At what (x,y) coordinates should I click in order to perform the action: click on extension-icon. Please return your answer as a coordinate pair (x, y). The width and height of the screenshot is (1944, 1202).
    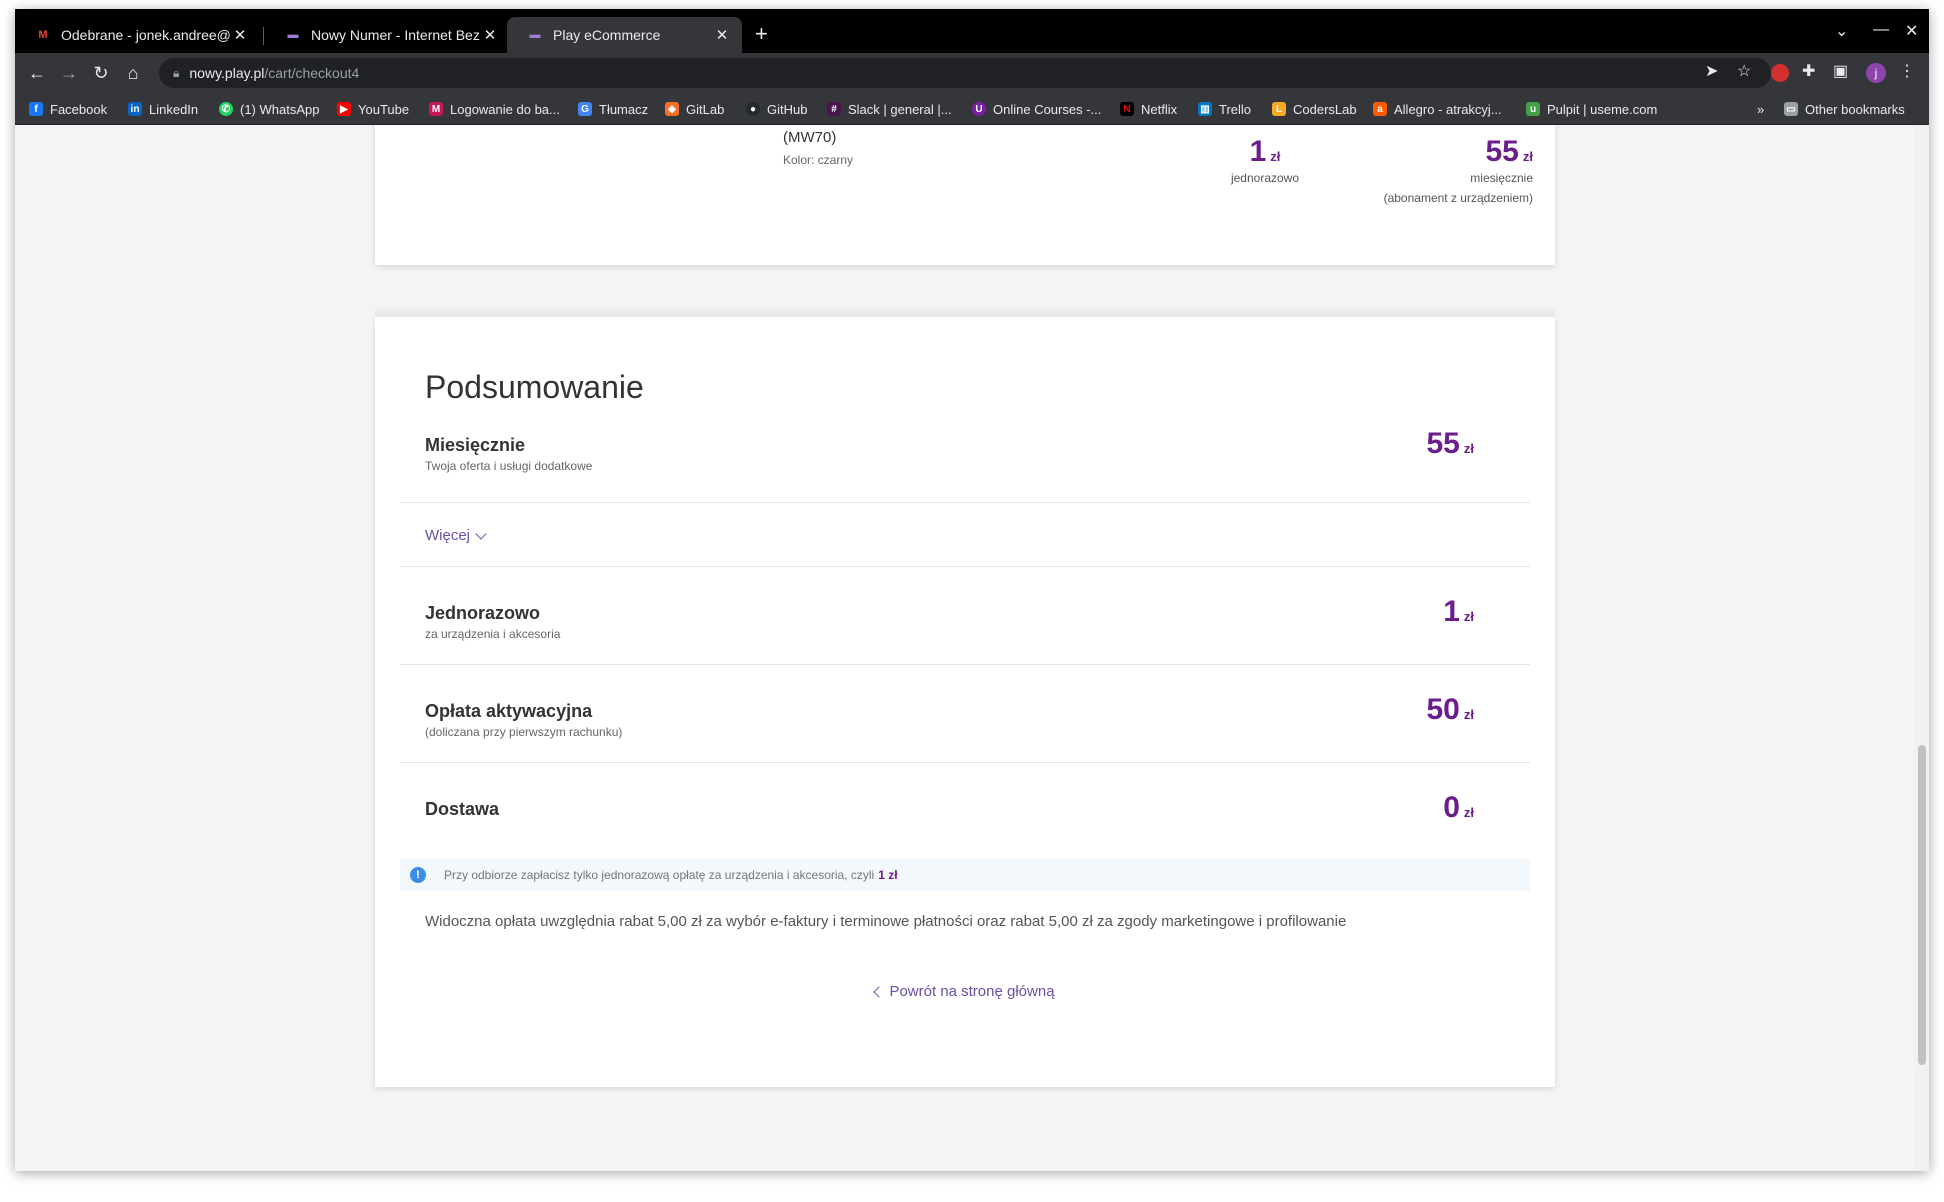
    Looking at the image, I should click on (1780, 73).